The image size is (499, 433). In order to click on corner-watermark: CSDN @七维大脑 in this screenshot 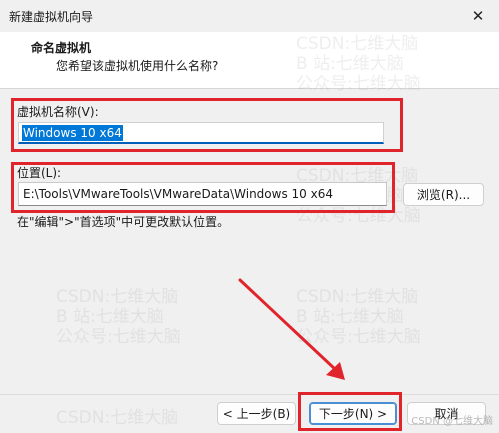, I will do `click(452, 421)`.